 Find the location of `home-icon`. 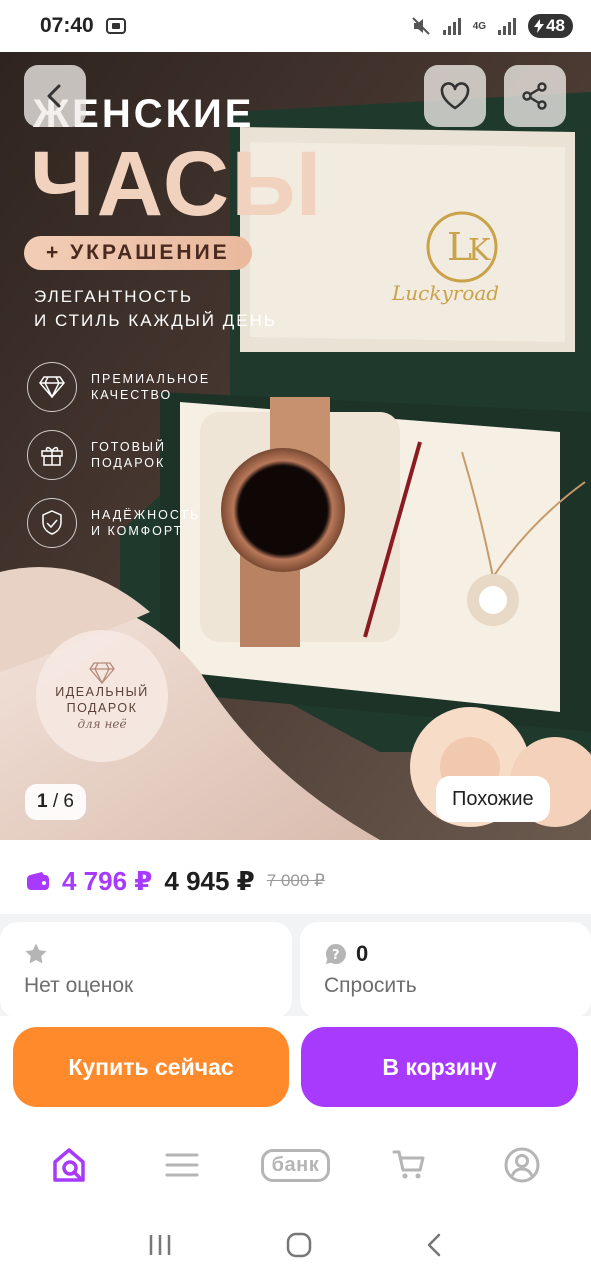

home-icon is located at coordinates (299, 1245).